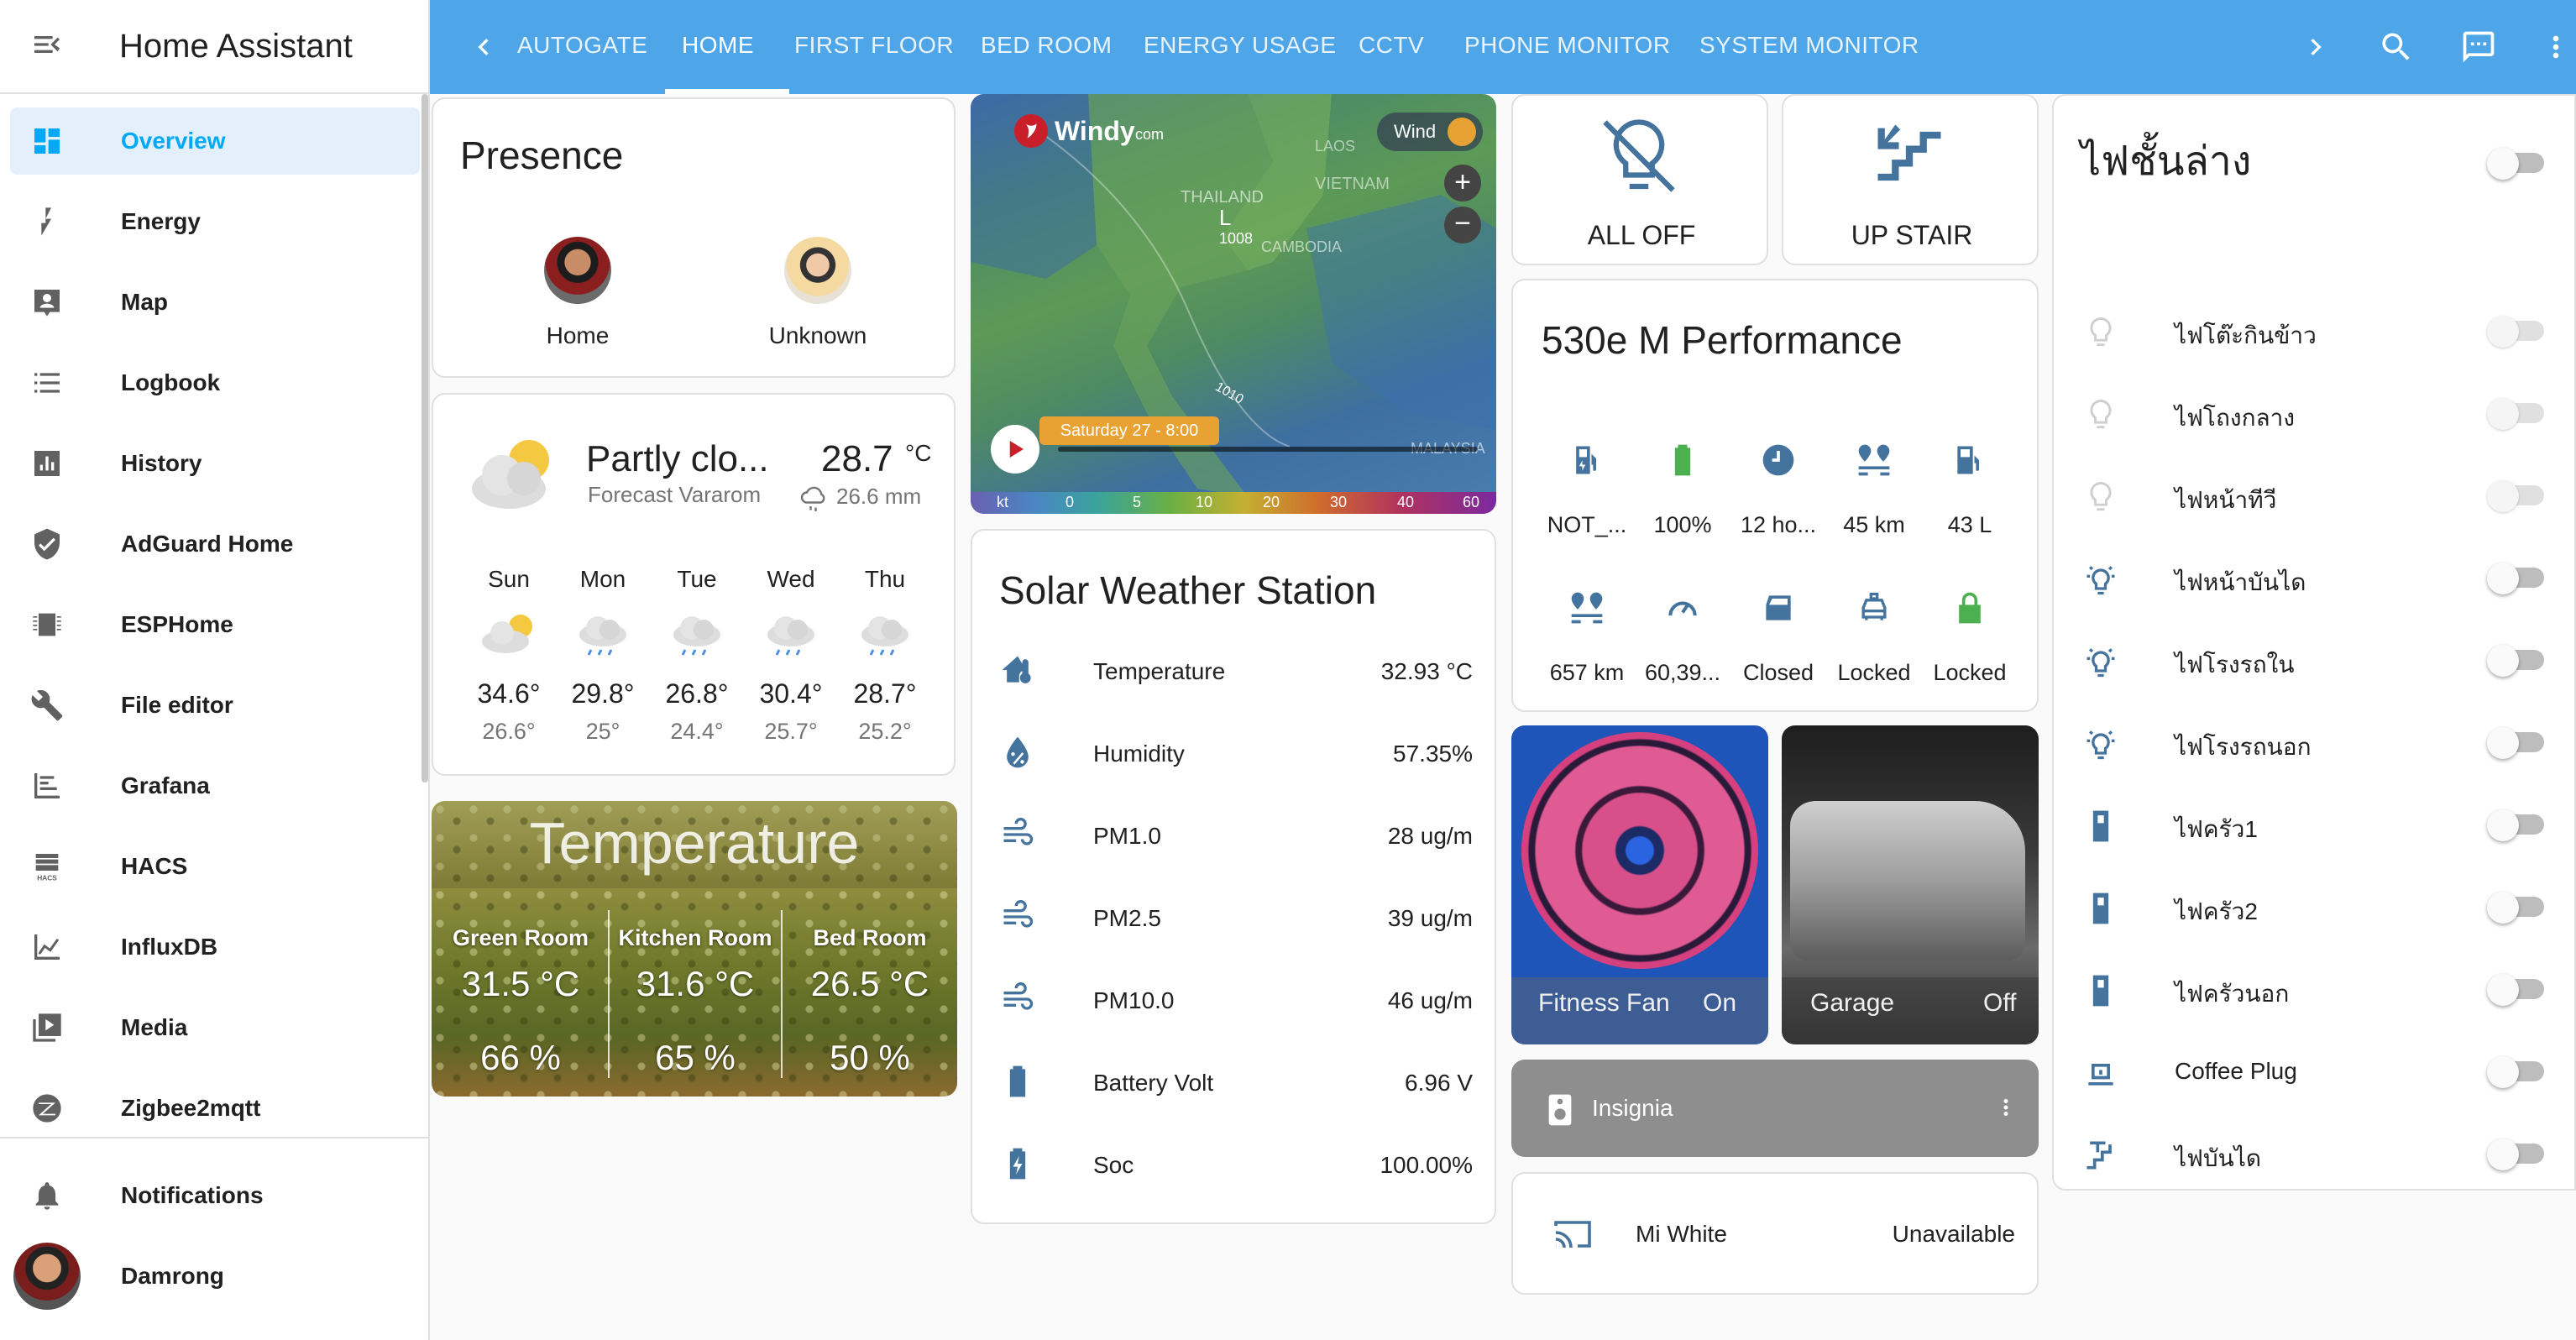  I want to click on tab-autogate: AUTOGATE, so click(582, 45).